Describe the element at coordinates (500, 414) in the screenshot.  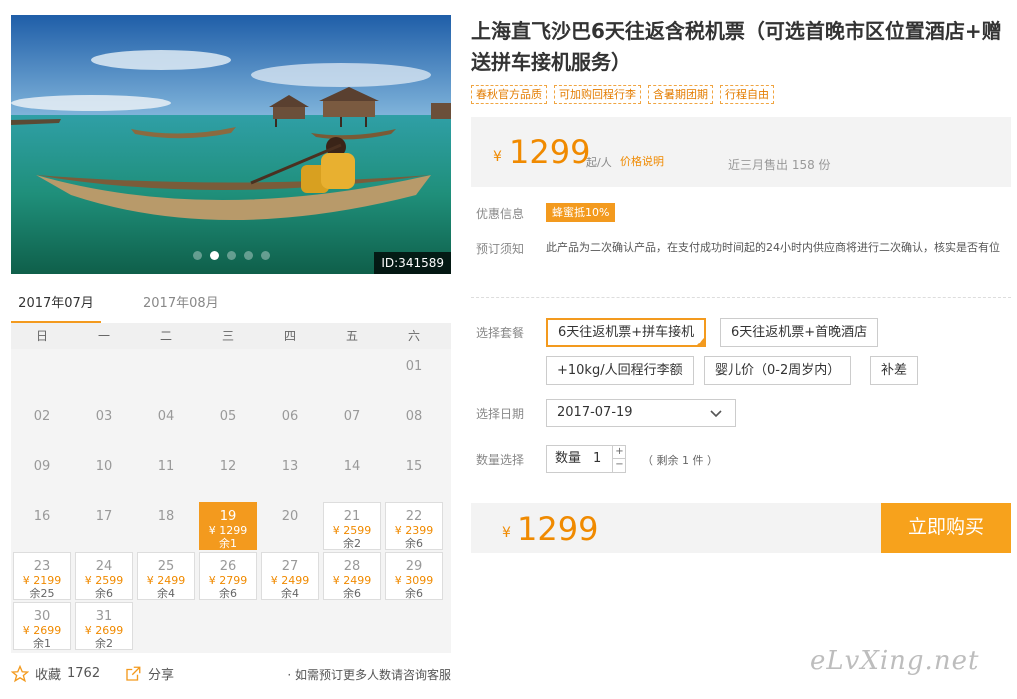
I see `date-label: 选择日期` at that location.